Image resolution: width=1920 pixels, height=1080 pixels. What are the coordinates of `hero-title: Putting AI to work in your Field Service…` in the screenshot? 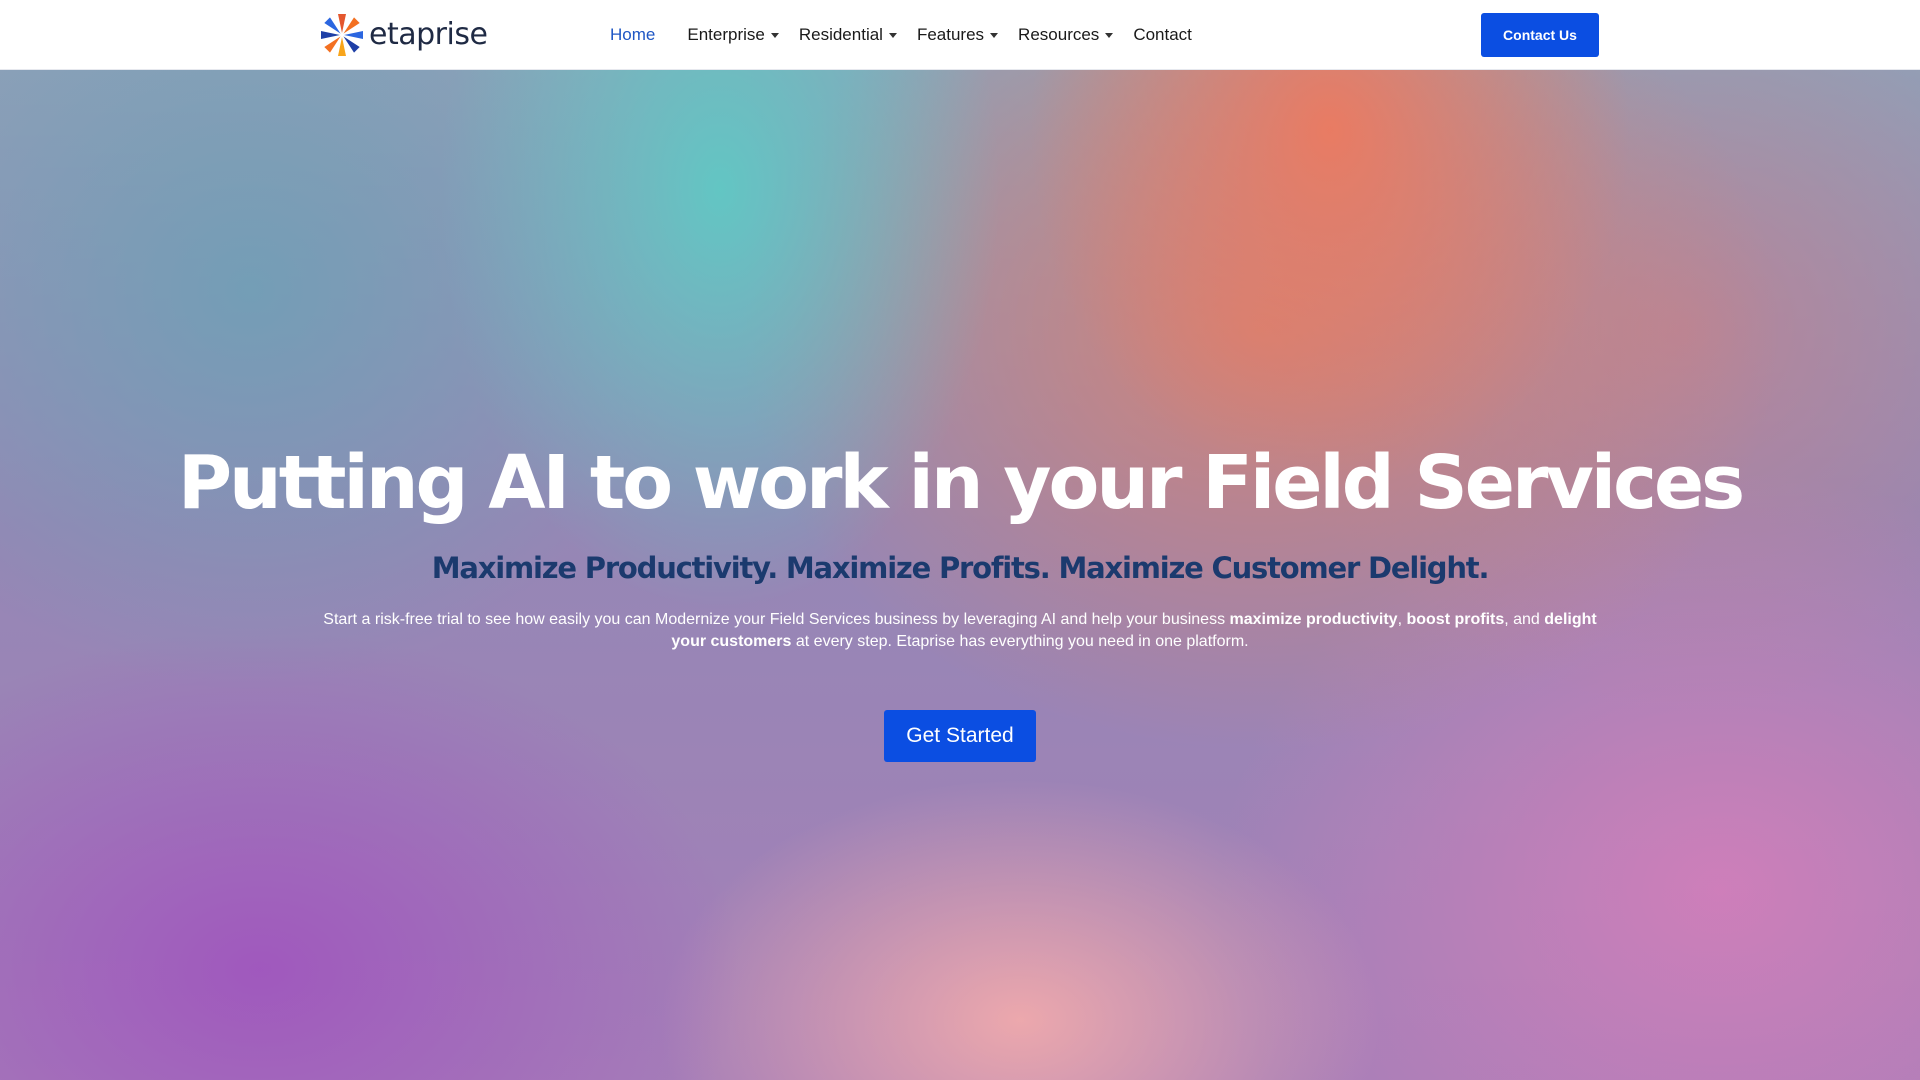 It's located at (961, 483).